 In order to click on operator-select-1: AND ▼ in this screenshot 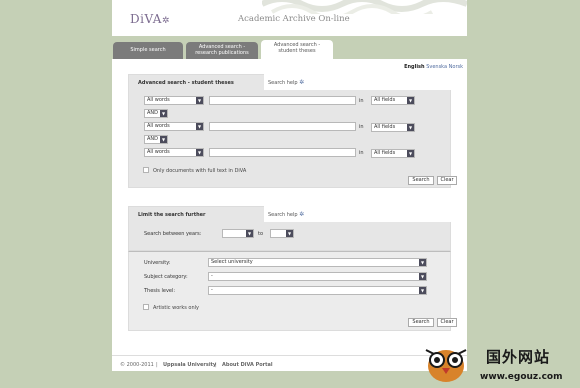, I will do `click(156, 113)`.